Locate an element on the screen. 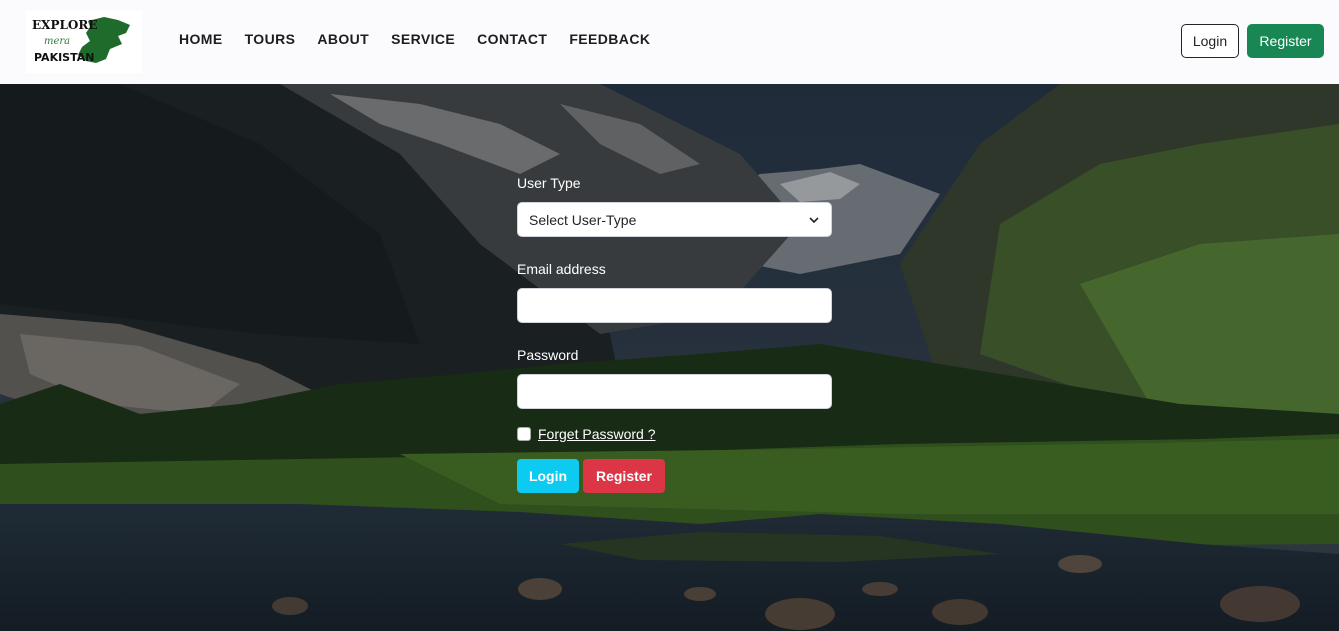  logo-text-pakistan: PAKISTAN is located at coordinates (64, 57).